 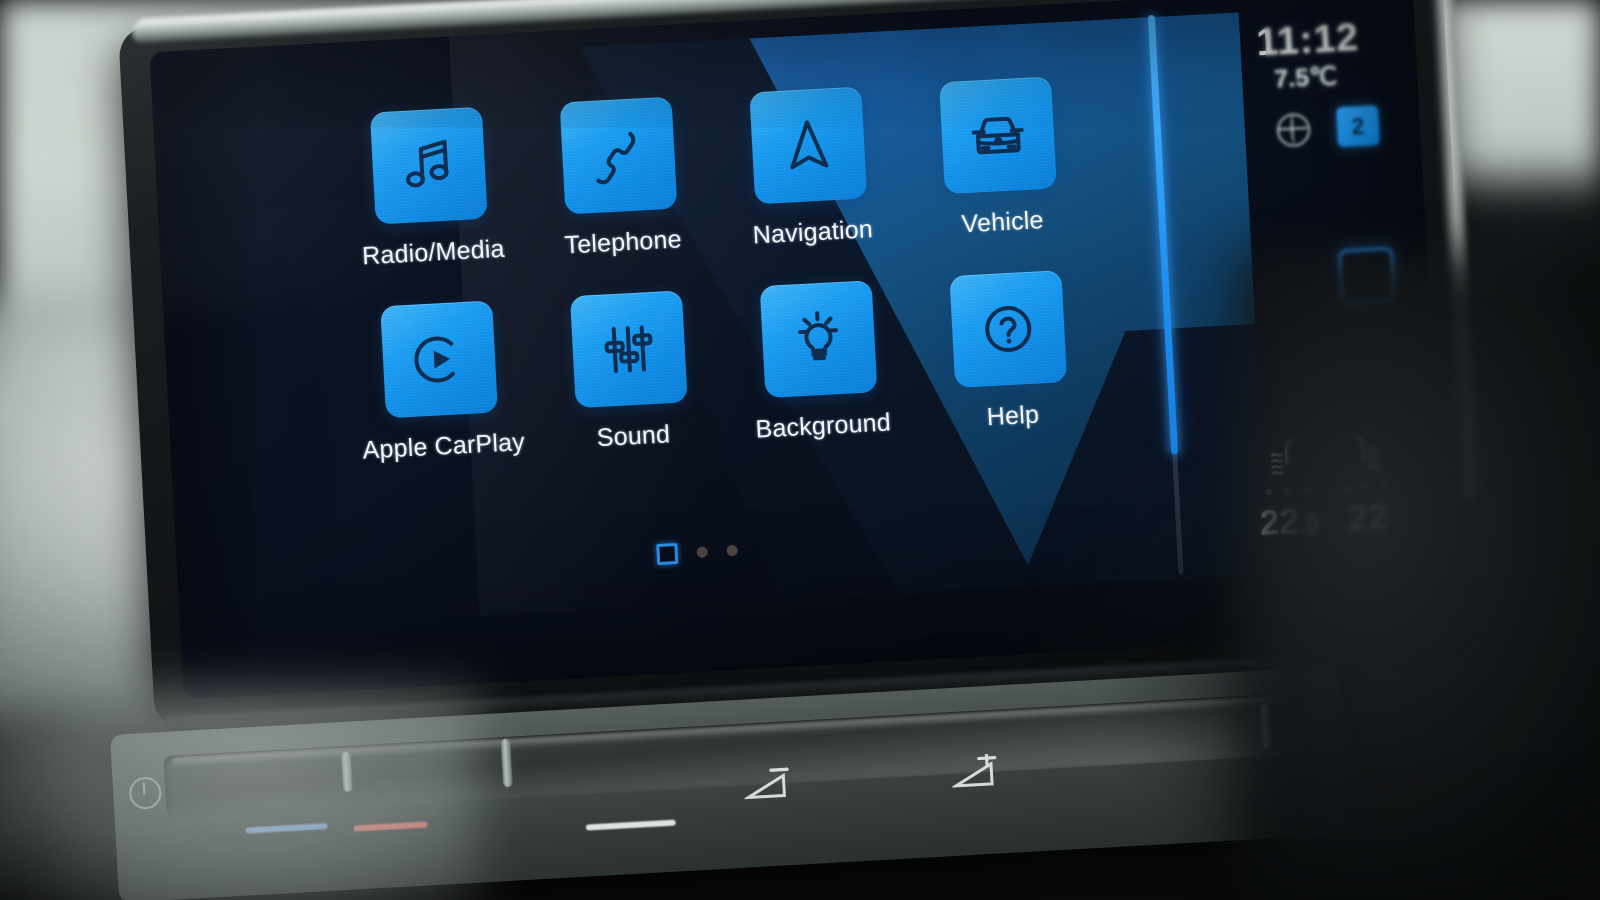 I want to click on lightbulb-icon, so click(x=818, y=336).